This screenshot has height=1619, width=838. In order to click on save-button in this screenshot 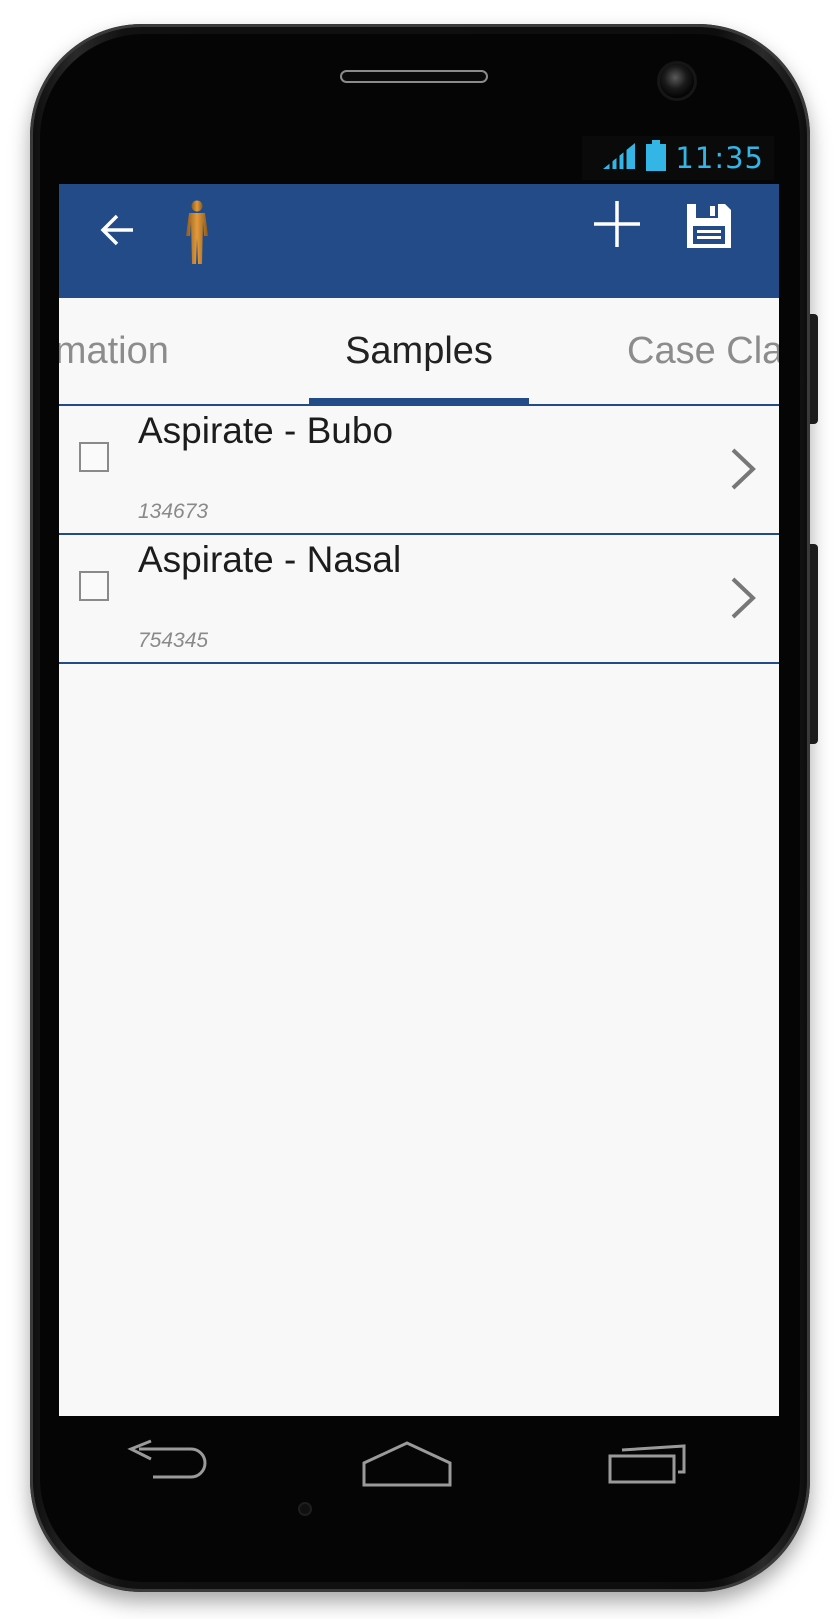, I will do `click(709, 228)`.